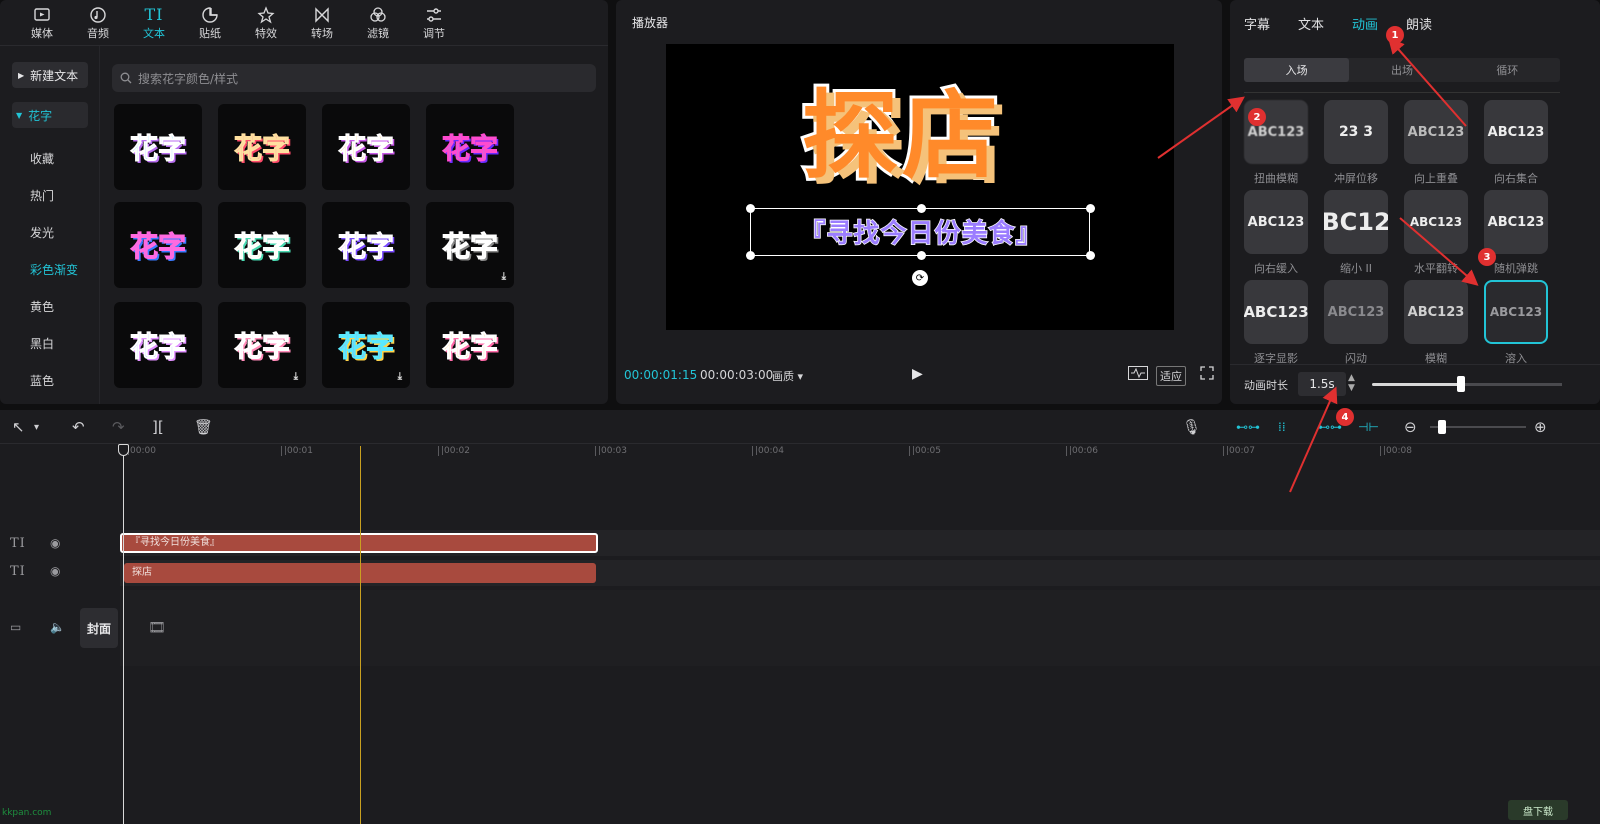  What do you see at coordinates (1507, 70) in the screenshot?
I see `seg-loop: 循环` at bounding box center [1507, 70].